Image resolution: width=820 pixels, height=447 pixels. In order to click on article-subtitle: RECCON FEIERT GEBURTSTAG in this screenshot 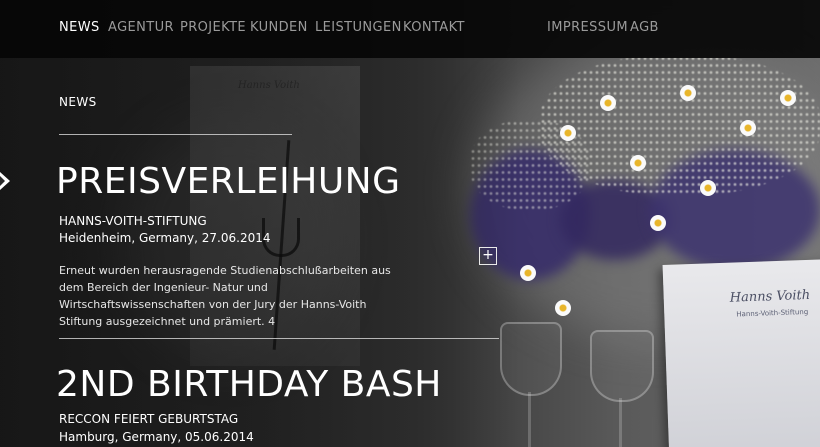, I will do `click(149, 419)`.